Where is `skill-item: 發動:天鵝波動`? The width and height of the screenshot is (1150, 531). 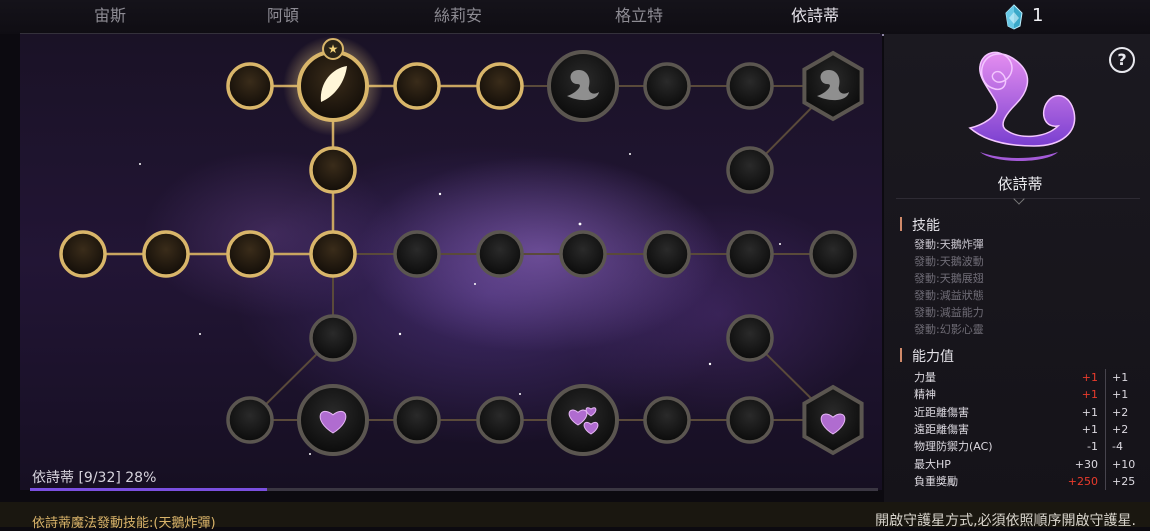
skill-item: 發動:天鵝波動 is located at coordinates (949, 261).